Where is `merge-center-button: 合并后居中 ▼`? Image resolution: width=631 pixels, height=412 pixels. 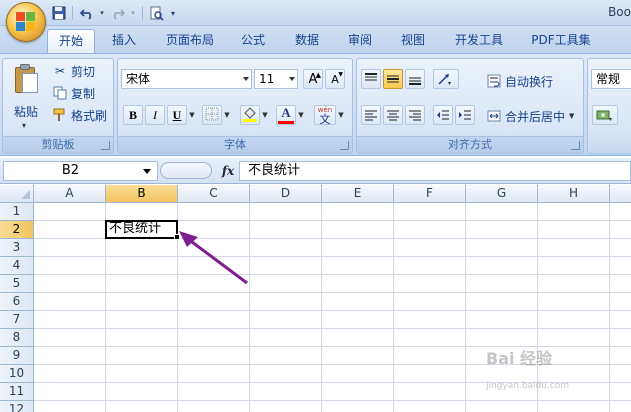
merge-center-button: 合并后居中 ▼ is located at coordinates (530, 116).